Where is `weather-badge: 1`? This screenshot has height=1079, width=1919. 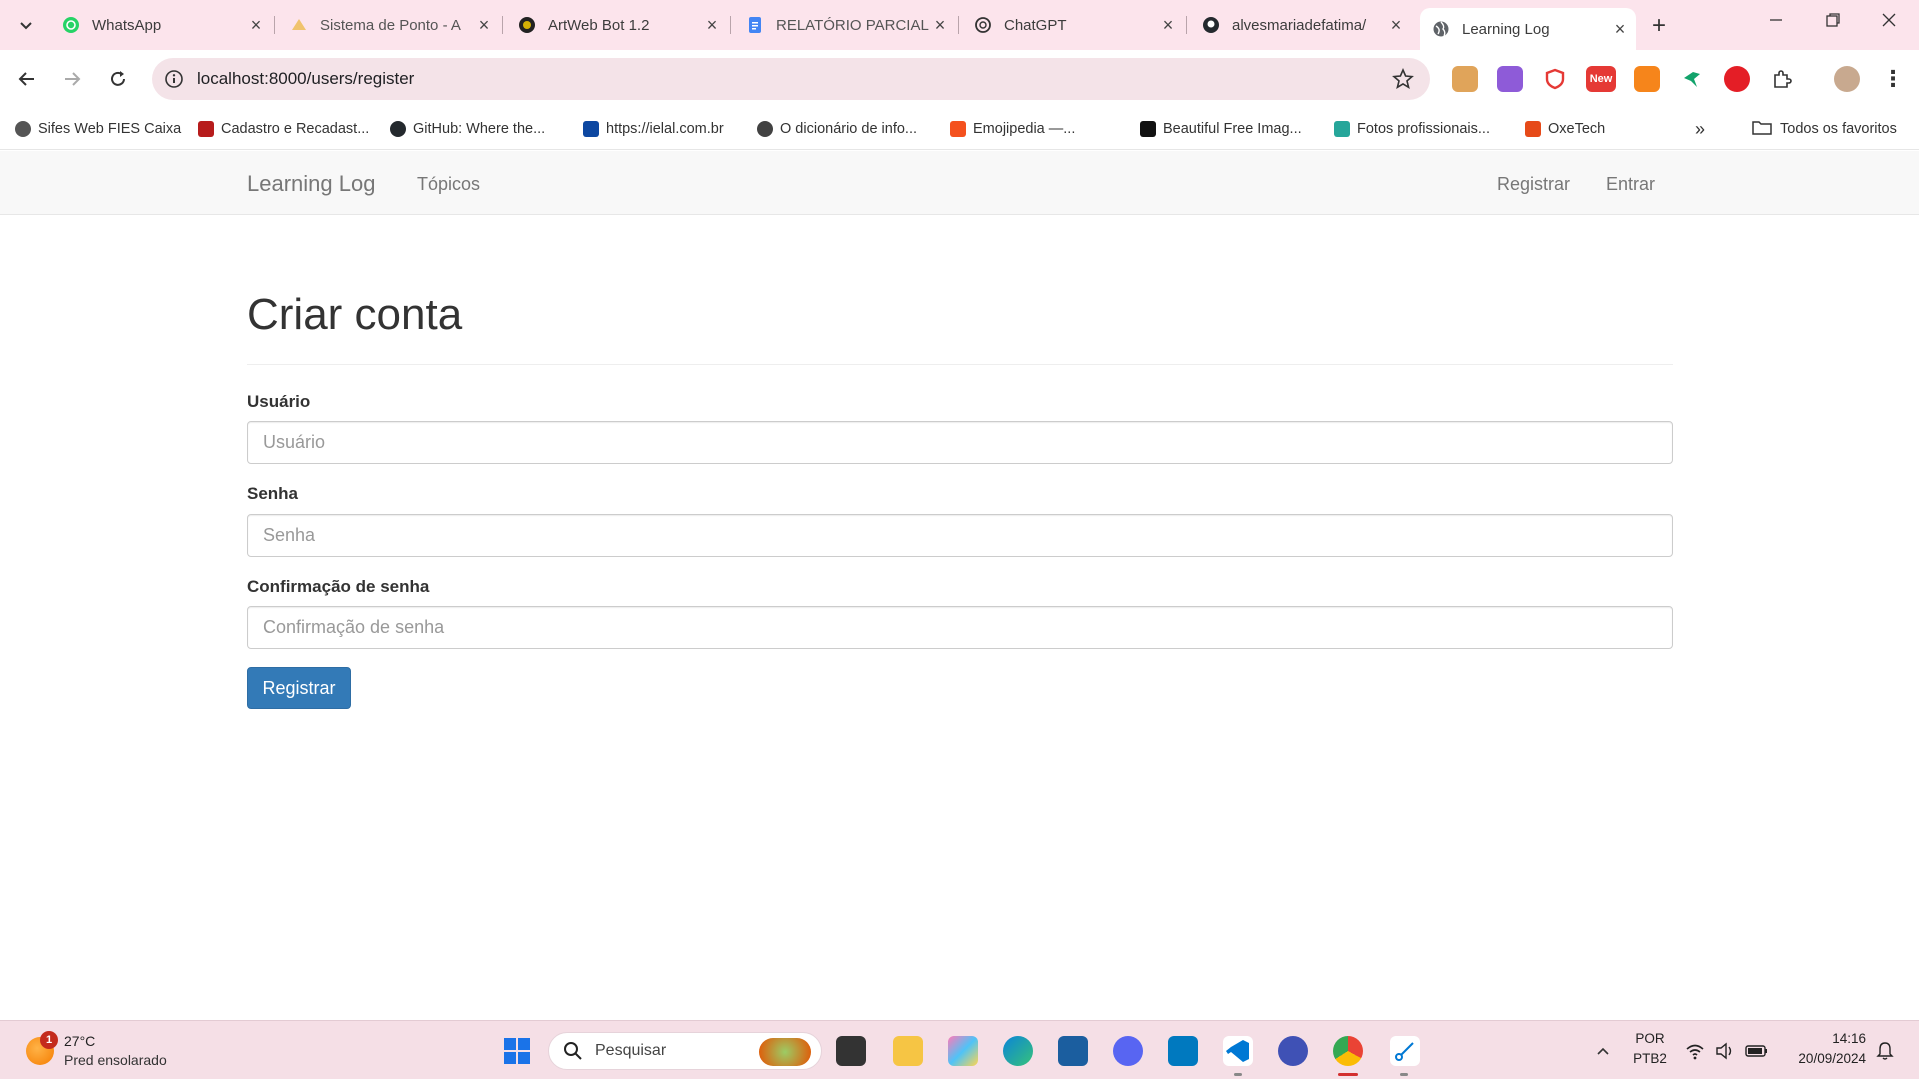 weather-badge: 1 is located at coordinates (49, 1040).